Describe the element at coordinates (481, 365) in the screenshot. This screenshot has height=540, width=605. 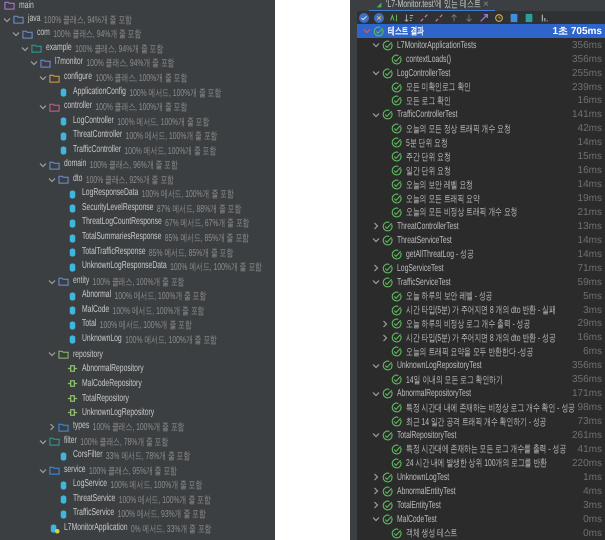
I see `test-row: UnknownLogRepositoryTest 356ms` at that location.